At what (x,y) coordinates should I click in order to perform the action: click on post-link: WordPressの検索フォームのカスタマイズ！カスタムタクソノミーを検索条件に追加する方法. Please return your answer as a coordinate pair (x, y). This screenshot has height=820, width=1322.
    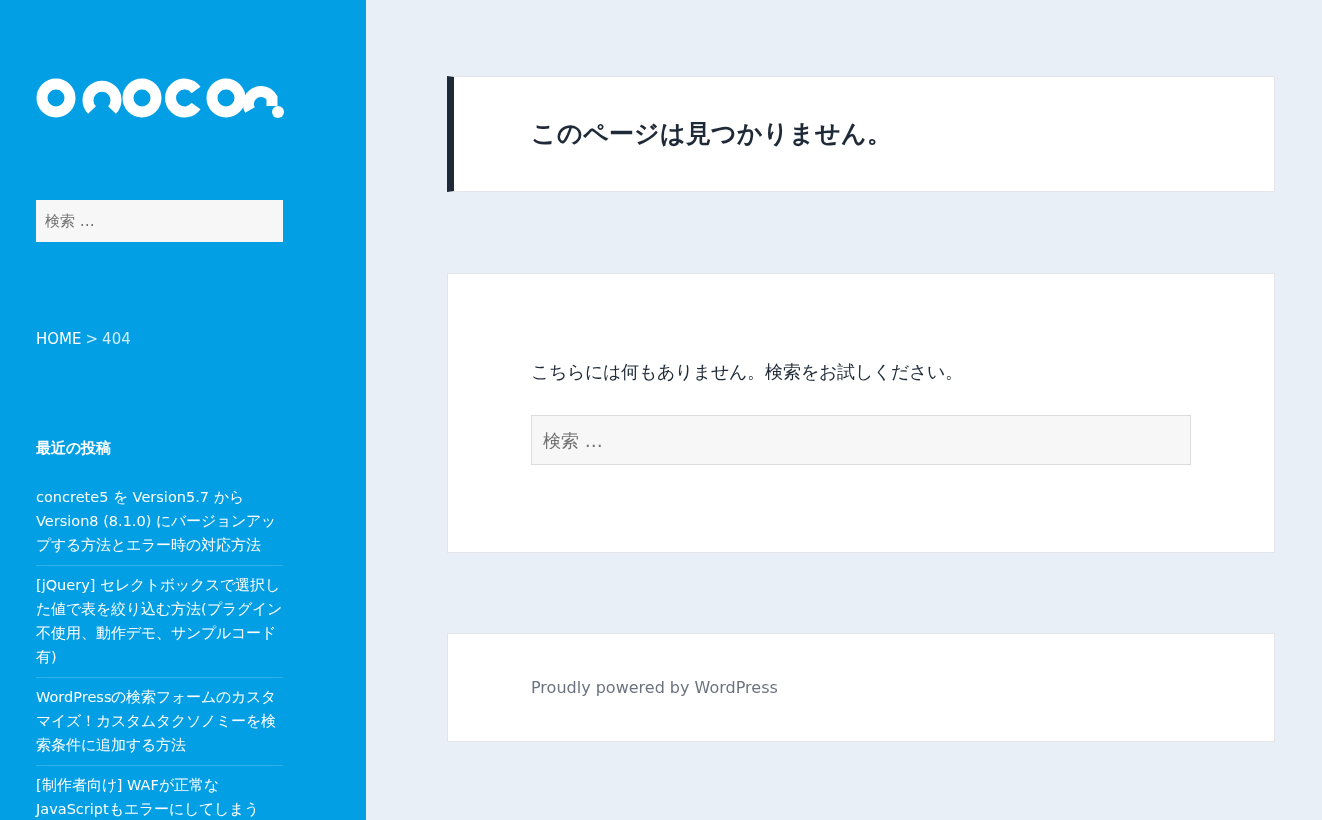
    Looking at the image, I should click on (159, 721).